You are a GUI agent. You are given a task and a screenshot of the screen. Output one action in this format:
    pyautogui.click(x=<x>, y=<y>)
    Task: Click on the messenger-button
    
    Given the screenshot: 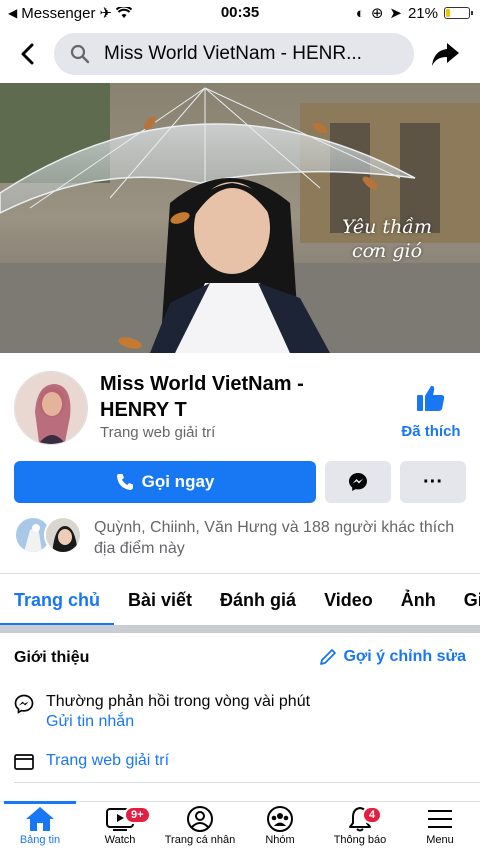 What is the action you would take?
    pyautogui.click(x=358, y=482)
    